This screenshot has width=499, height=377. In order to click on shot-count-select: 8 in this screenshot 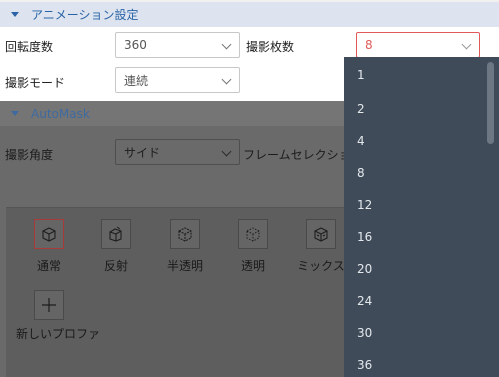, I will do `click(418, 45)`.